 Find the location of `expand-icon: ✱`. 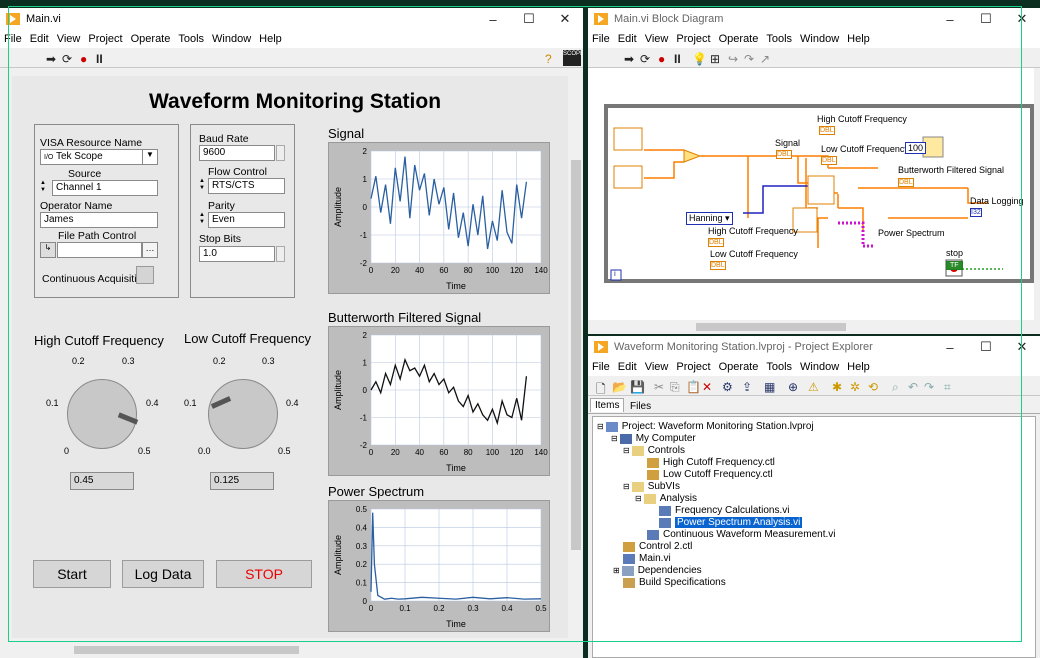

expand-icon: ✱ is located at coordinates (837, 387).